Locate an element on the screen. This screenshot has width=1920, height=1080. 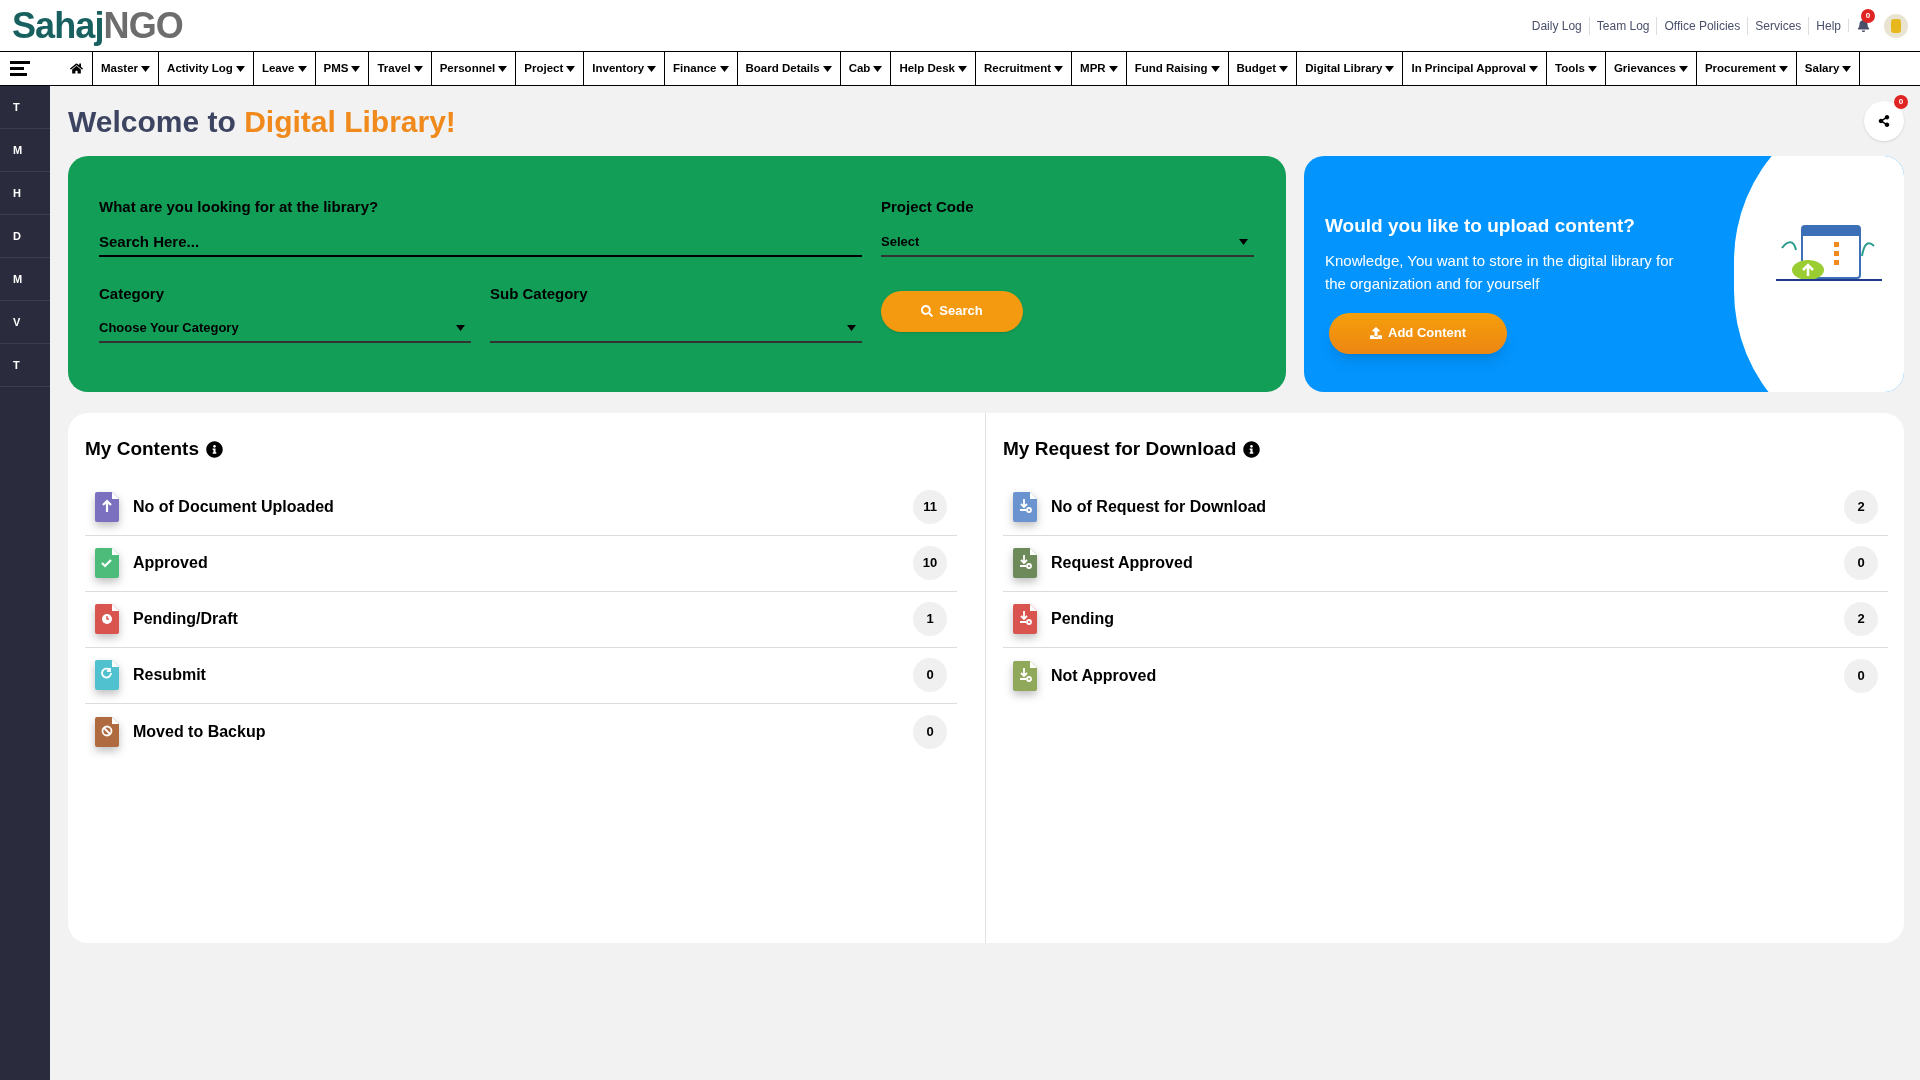
notification-bell-icon is located at coordinates (1863, 25).